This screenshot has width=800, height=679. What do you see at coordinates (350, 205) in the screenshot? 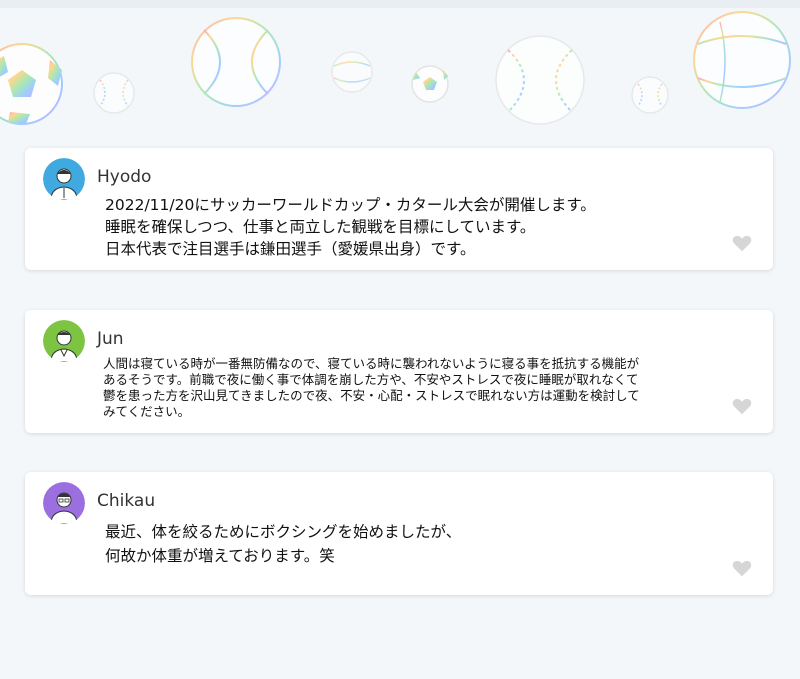
I see `post-line: 2022/11/20にサッカーワールドカップ・カタール大会が開催します。` at bounding box center [350, 205].